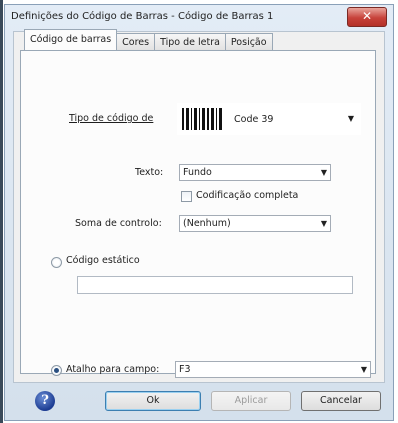 This screenshot has height=423, width=398. Describe the element at coordinates (247, 195) in the screenshot. I see `full-encoding-label: Codificação completa` at that location.